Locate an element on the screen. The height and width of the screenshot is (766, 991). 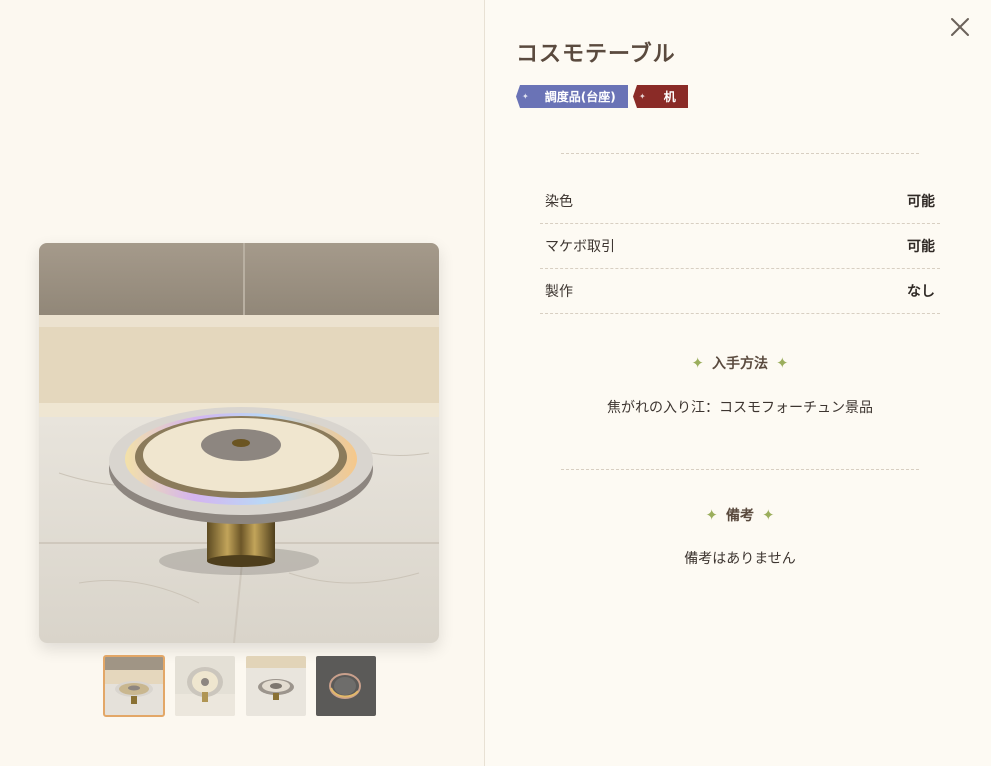
notes-heading: ✦ 備考 ✦ is located at coordinates (740, 515).